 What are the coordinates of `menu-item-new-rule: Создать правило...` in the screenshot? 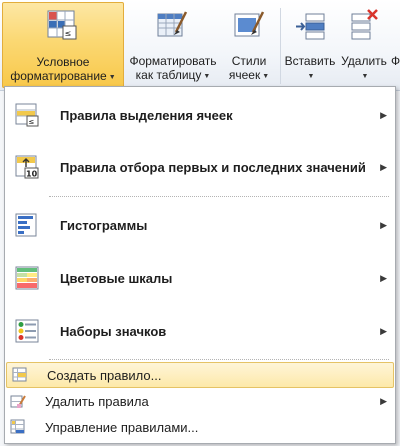 It's located at (200, 375).